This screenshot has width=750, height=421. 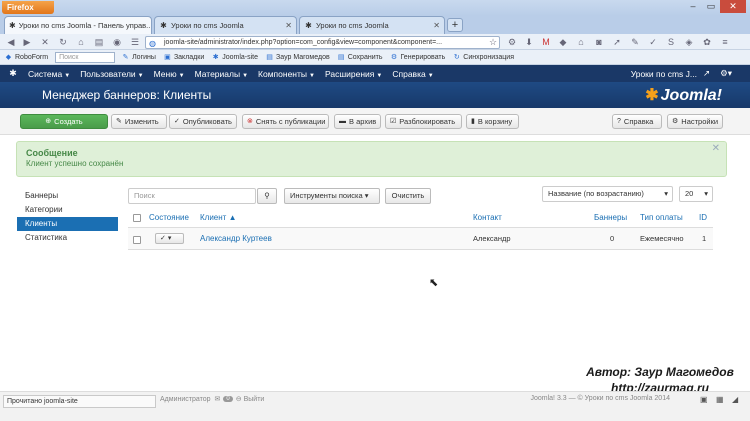 What do you see at coordinates (254, 399) in the screenshot?
I see `logout-link: Выйти` at bounding box center [254, 399].